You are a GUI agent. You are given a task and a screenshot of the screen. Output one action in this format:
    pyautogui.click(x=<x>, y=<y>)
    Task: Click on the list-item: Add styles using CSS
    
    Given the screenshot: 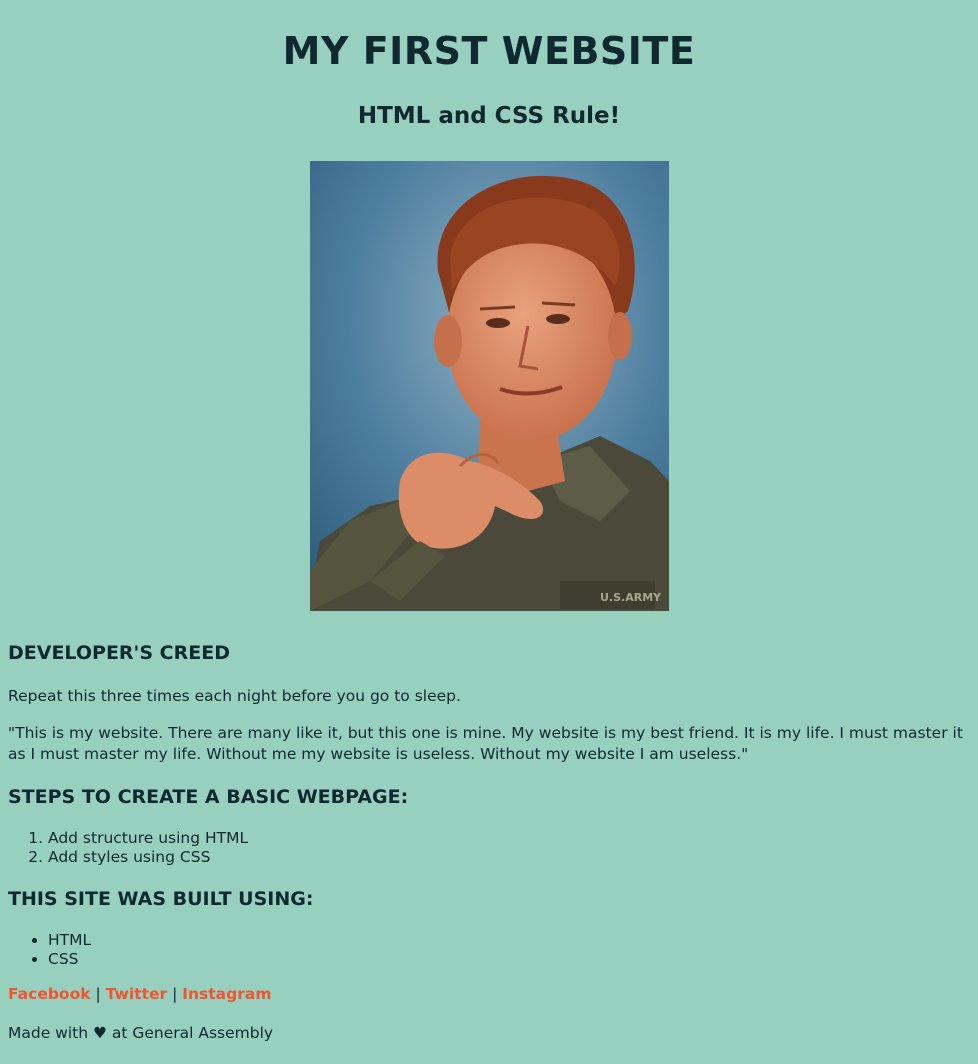 What is the action you would take?
    pyautogui.click(x=148, y=857)
    